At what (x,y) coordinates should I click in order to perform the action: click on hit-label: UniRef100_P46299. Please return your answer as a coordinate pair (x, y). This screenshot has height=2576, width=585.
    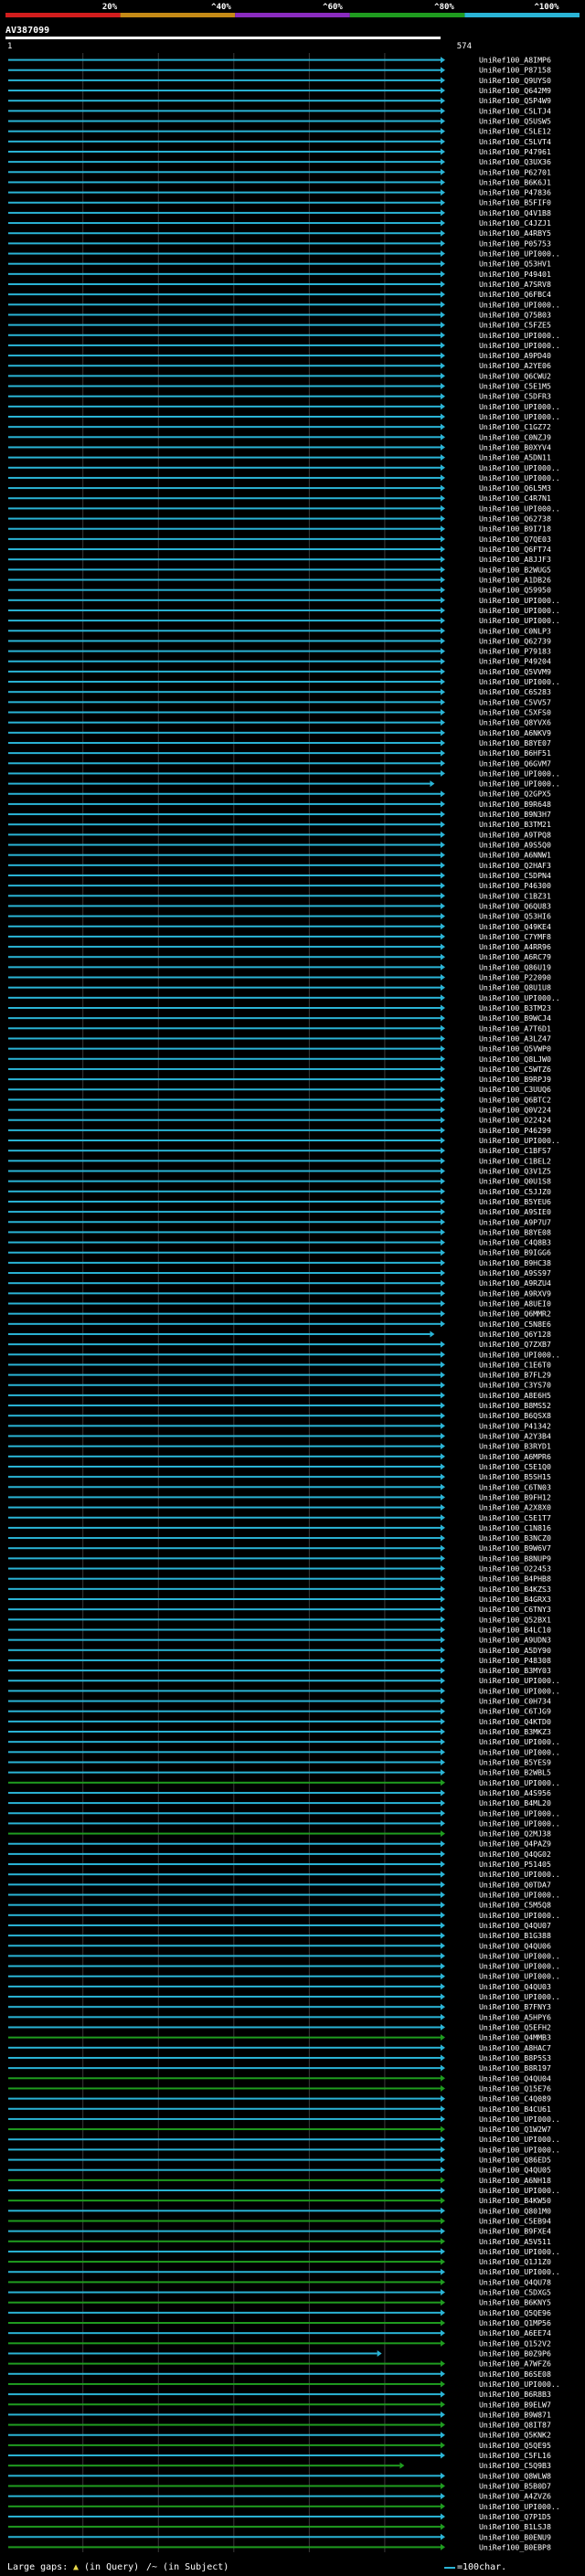
    Looking at the image, I should click on (515, 1130).